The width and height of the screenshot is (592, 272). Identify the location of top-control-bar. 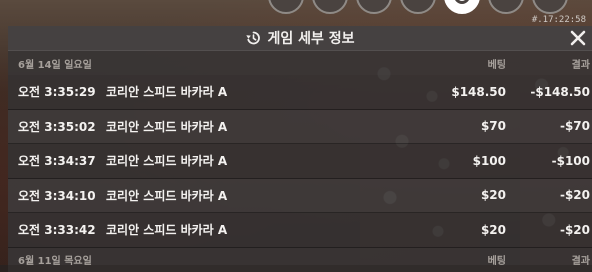
(418, 9).